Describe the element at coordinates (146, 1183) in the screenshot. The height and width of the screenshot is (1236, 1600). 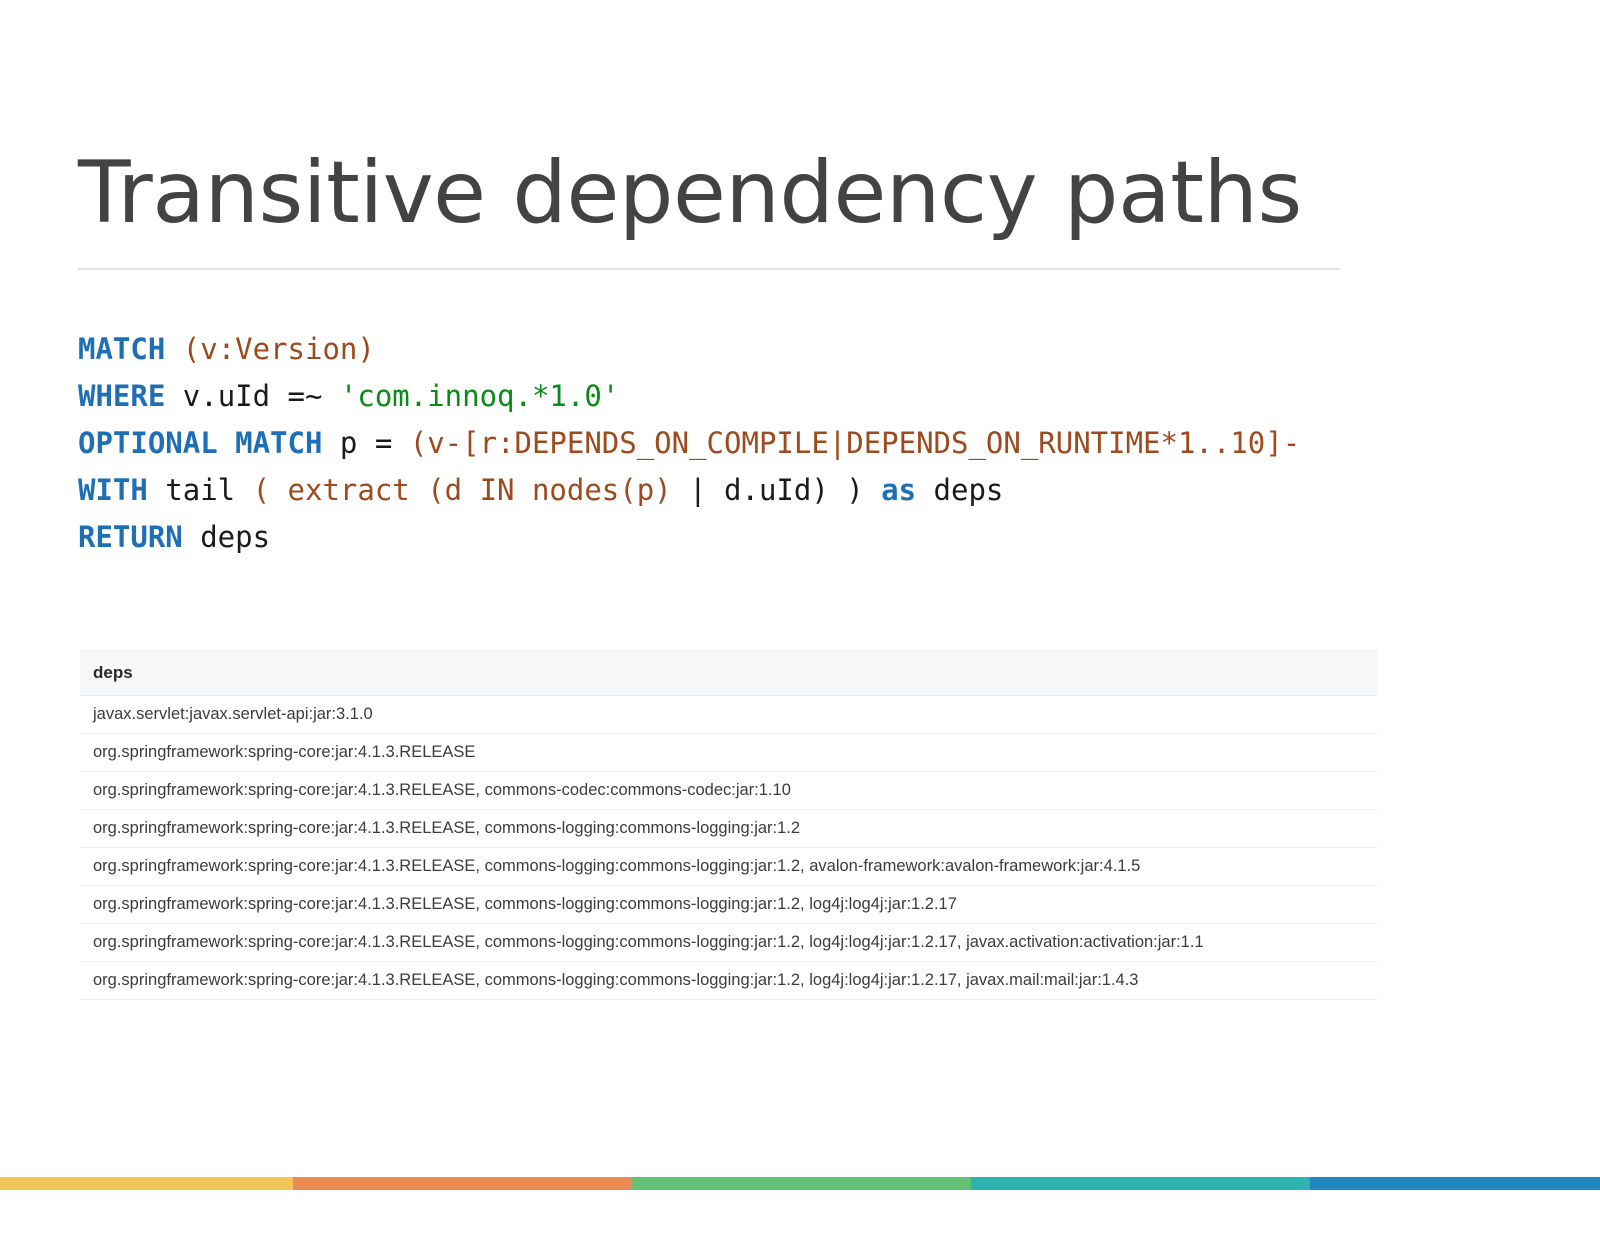
I see `footer-segment-yellow` at that location.